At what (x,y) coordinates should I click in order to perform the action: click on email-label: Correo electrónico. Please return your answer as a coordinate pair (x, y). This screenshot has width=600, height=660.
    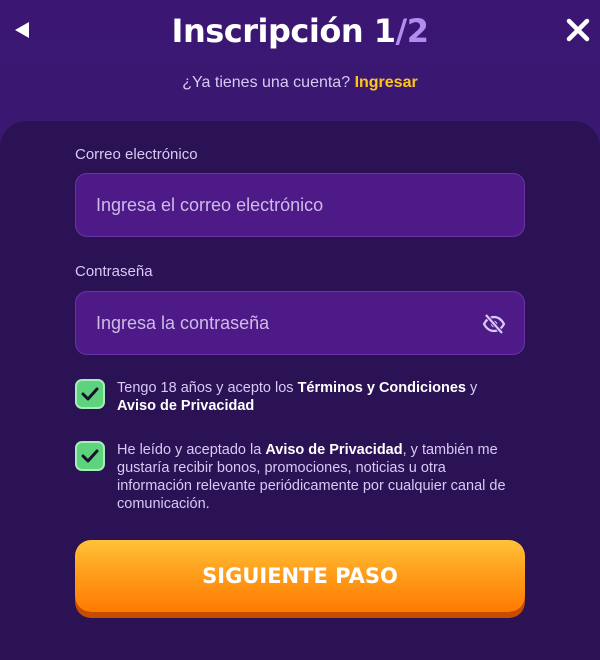
    Looking at the image, I should click on (136, 154).